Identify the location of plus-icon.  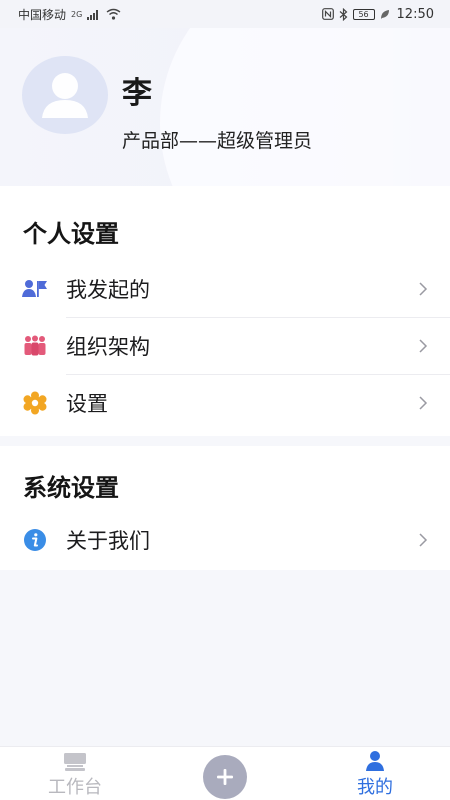
(225, 777).